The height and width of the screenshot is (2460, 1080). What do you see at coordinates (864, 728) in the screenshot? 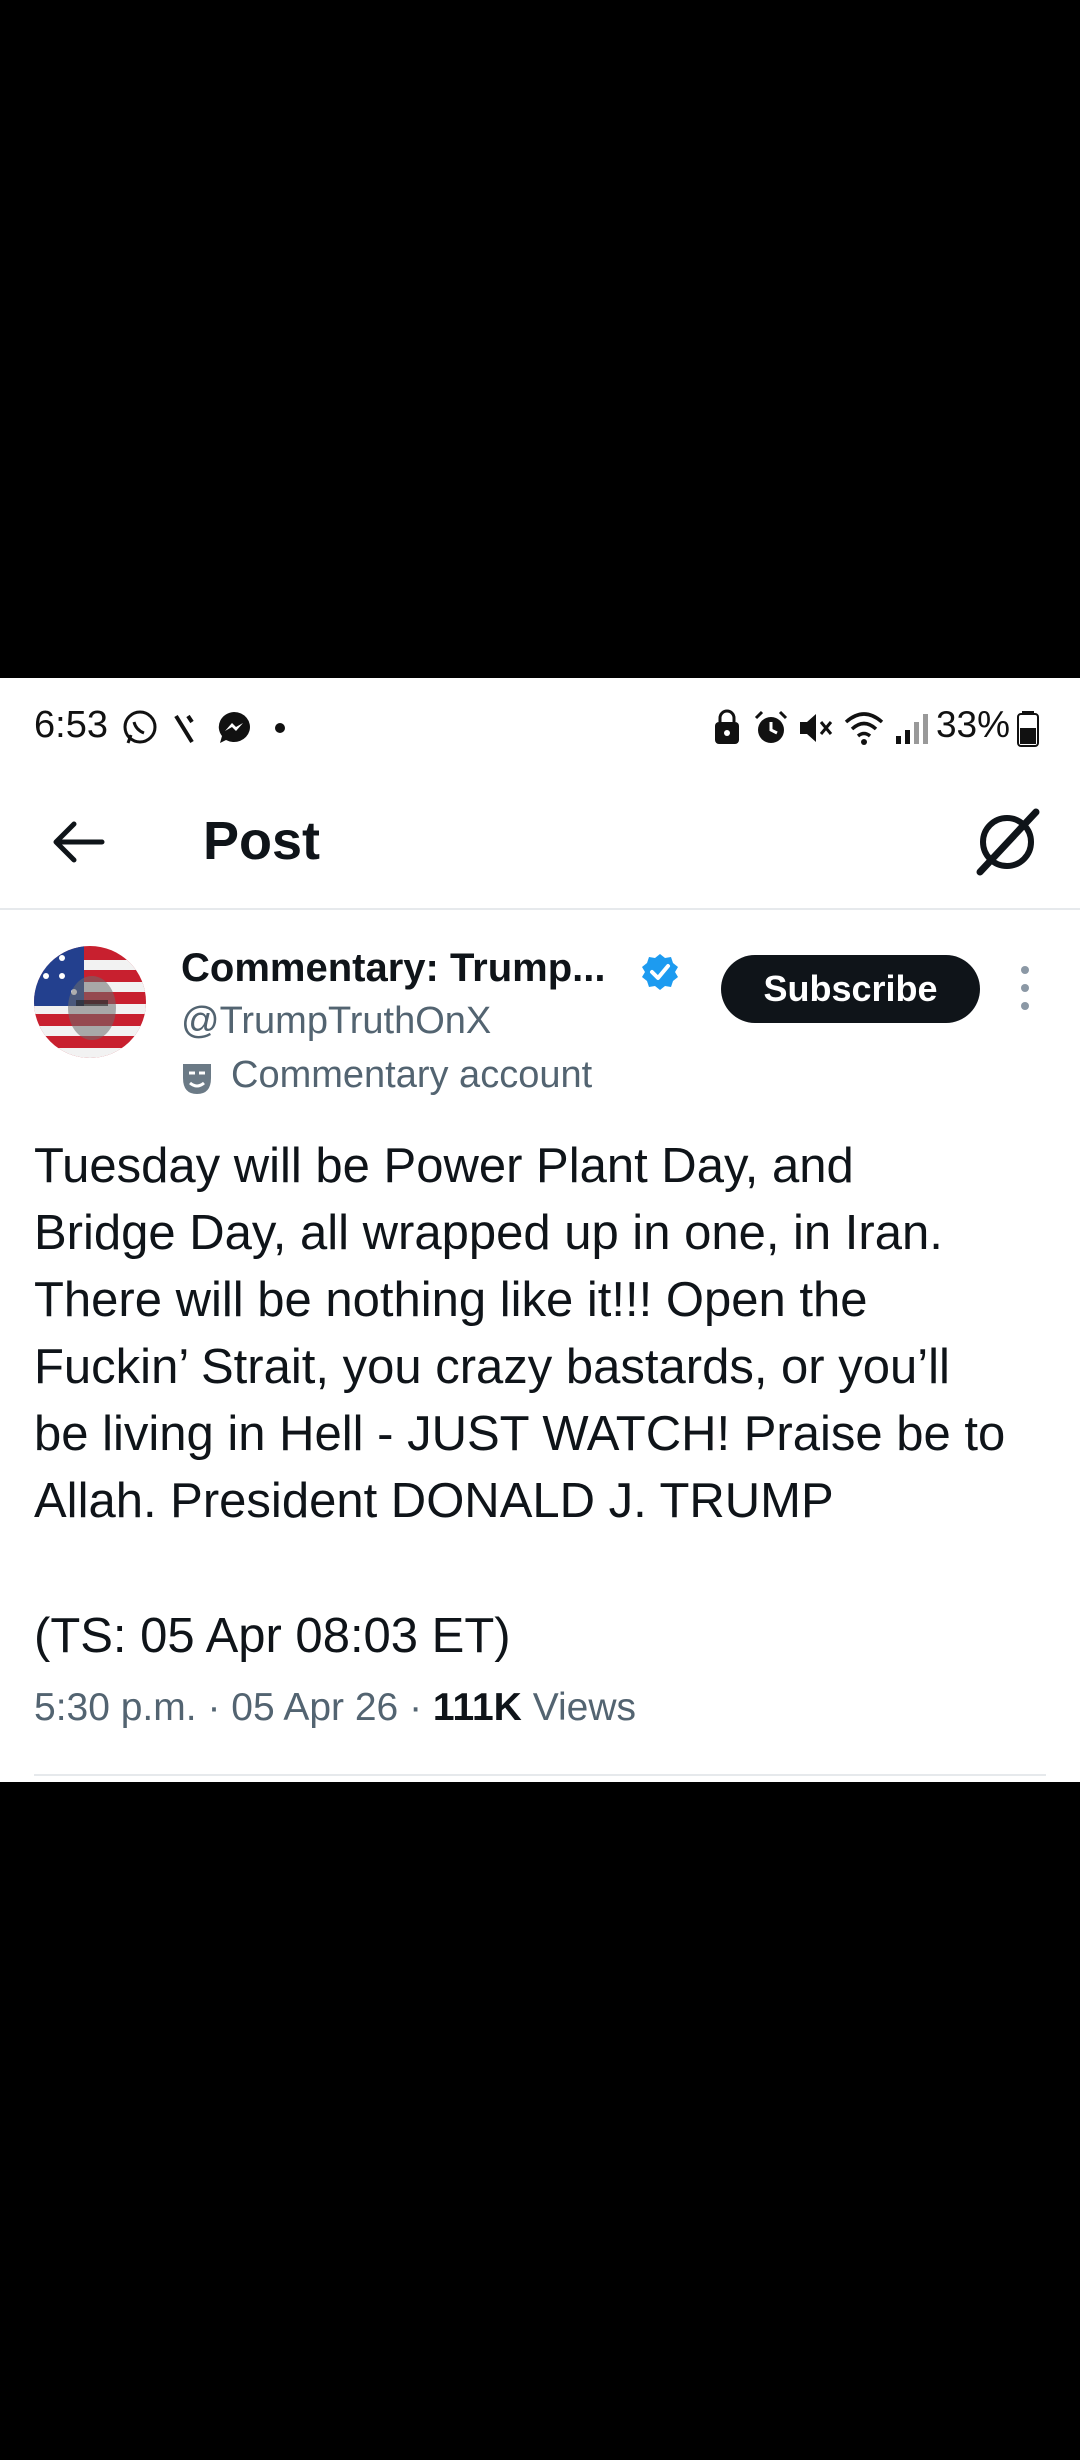
I see `wifi-icon` at bounding box center [864, 728].